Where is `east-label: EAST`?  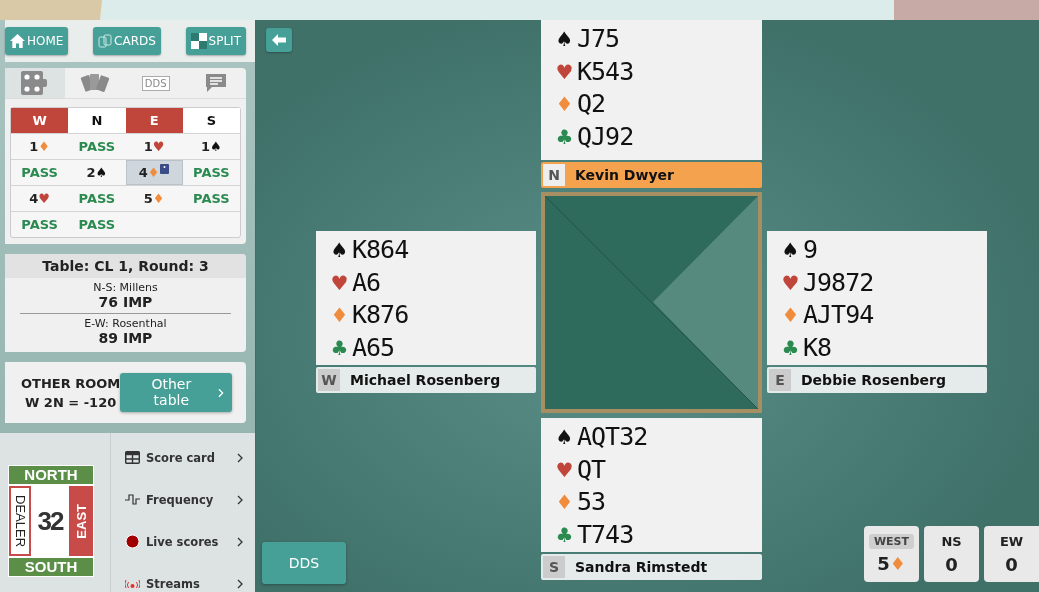 east-label: EAST is located at coordinates (81, 521).